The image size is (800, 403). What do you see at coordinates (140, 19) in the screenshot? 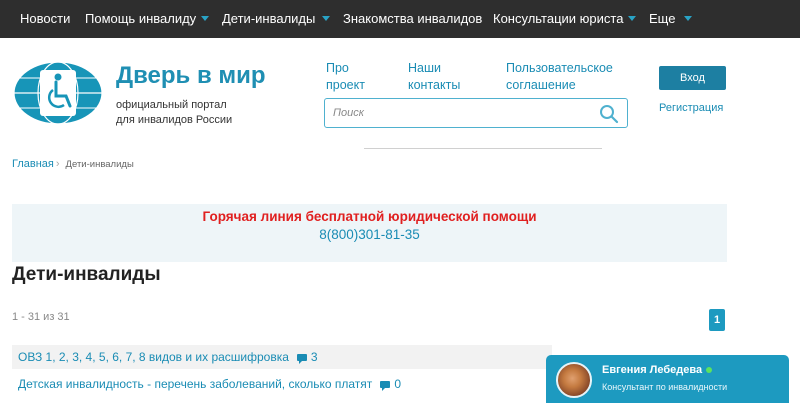
I see `nav-item-help: Помощь инвалиду` at bounding box center [140, 19].